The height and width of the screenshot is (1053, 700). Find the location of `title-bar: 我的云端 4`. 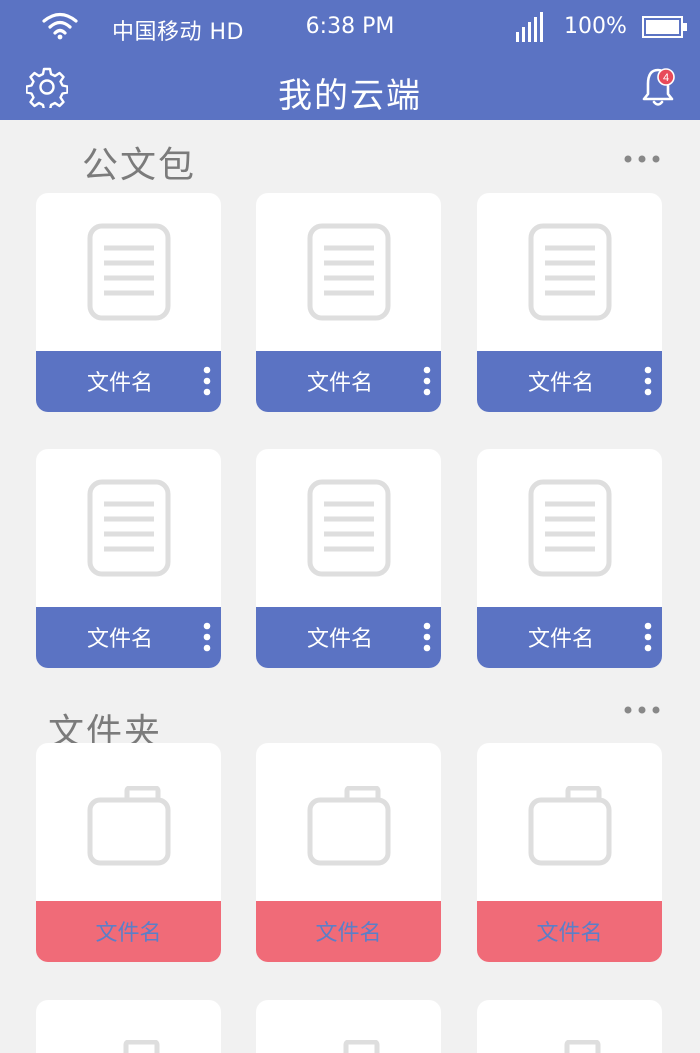

title-bar: 我的云端 4 is located at coordinates (350, 88).